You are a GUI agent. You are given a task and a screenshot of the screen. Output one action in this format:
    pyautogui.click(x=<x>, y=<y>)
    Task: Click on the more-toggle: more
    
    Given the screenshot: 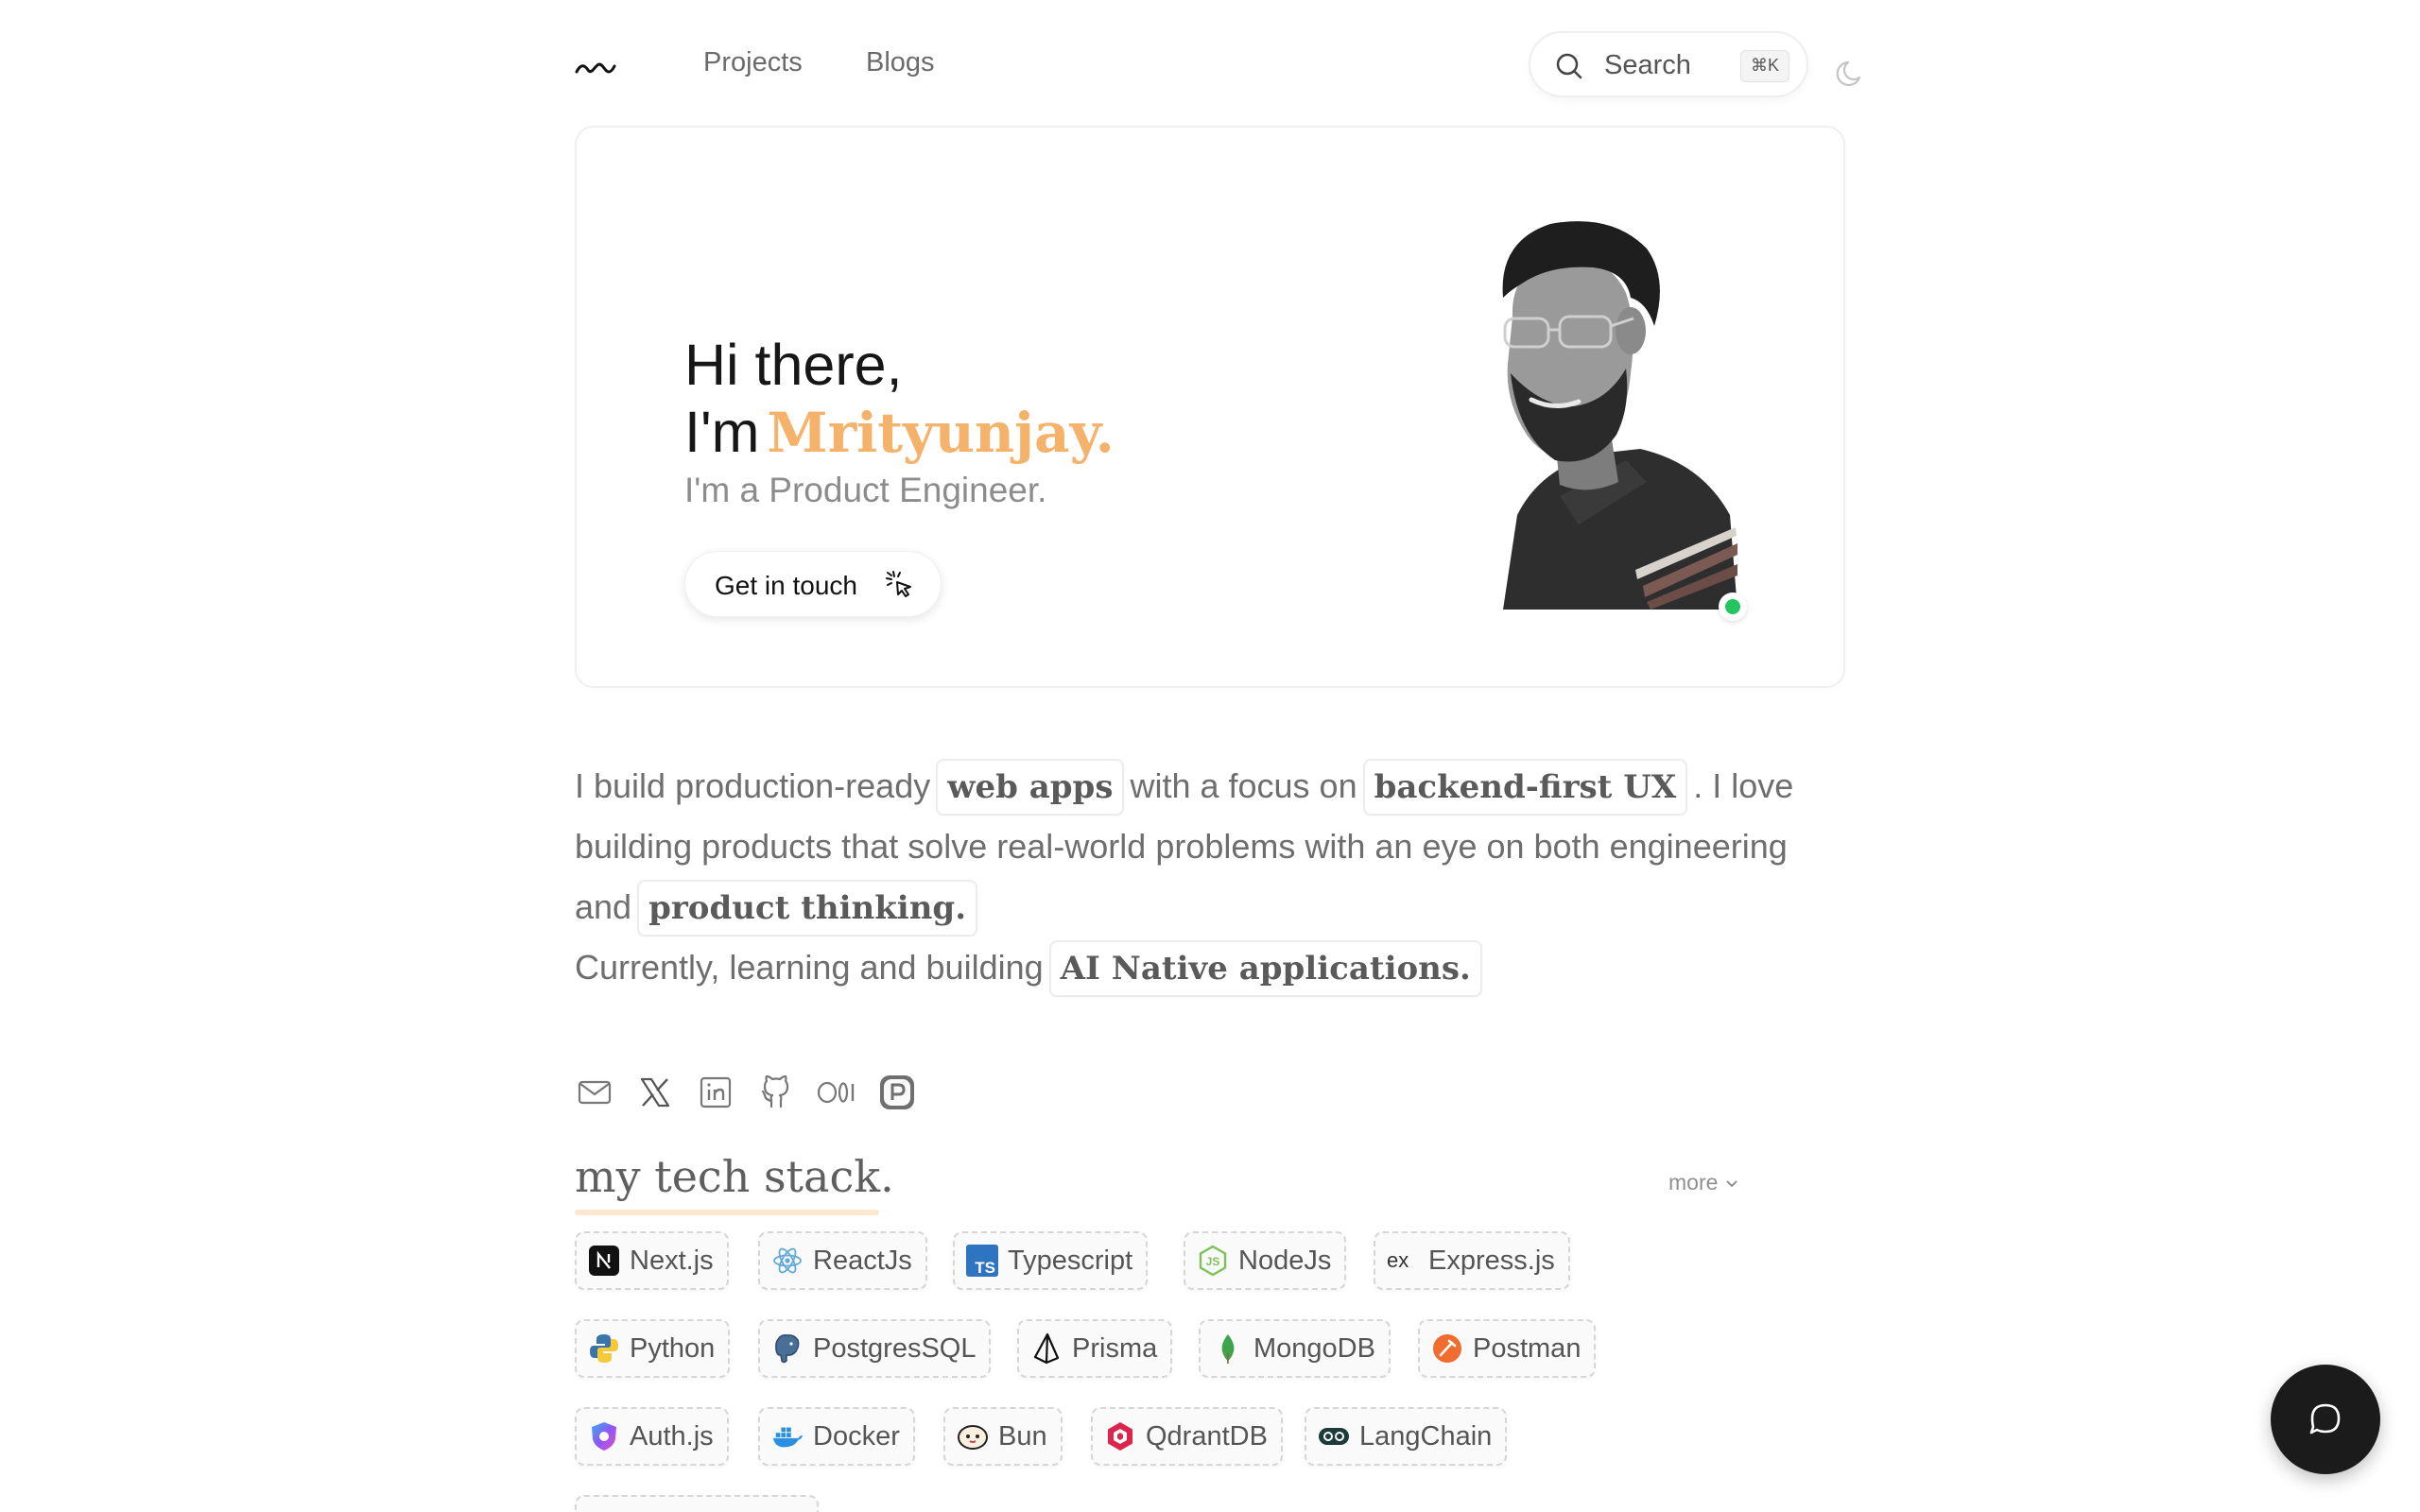 What is the action you would take?
    pyautogui.click(x=1703, y=1182)
    